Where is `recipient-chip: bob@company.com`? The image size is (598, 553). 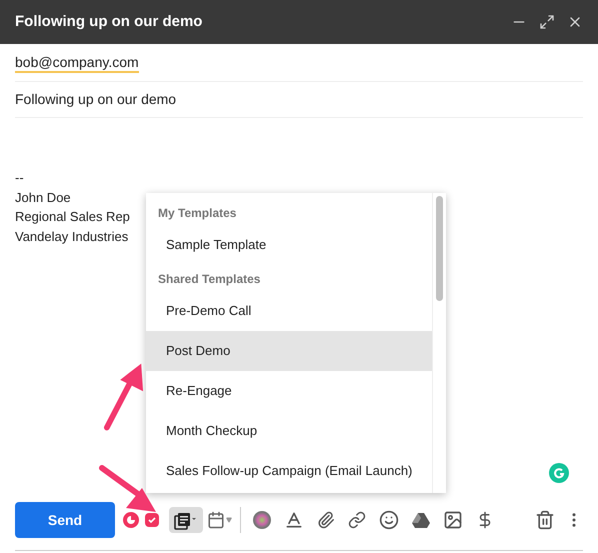
recipient-chip: bob@company.com is located at coordinates (77, 62).